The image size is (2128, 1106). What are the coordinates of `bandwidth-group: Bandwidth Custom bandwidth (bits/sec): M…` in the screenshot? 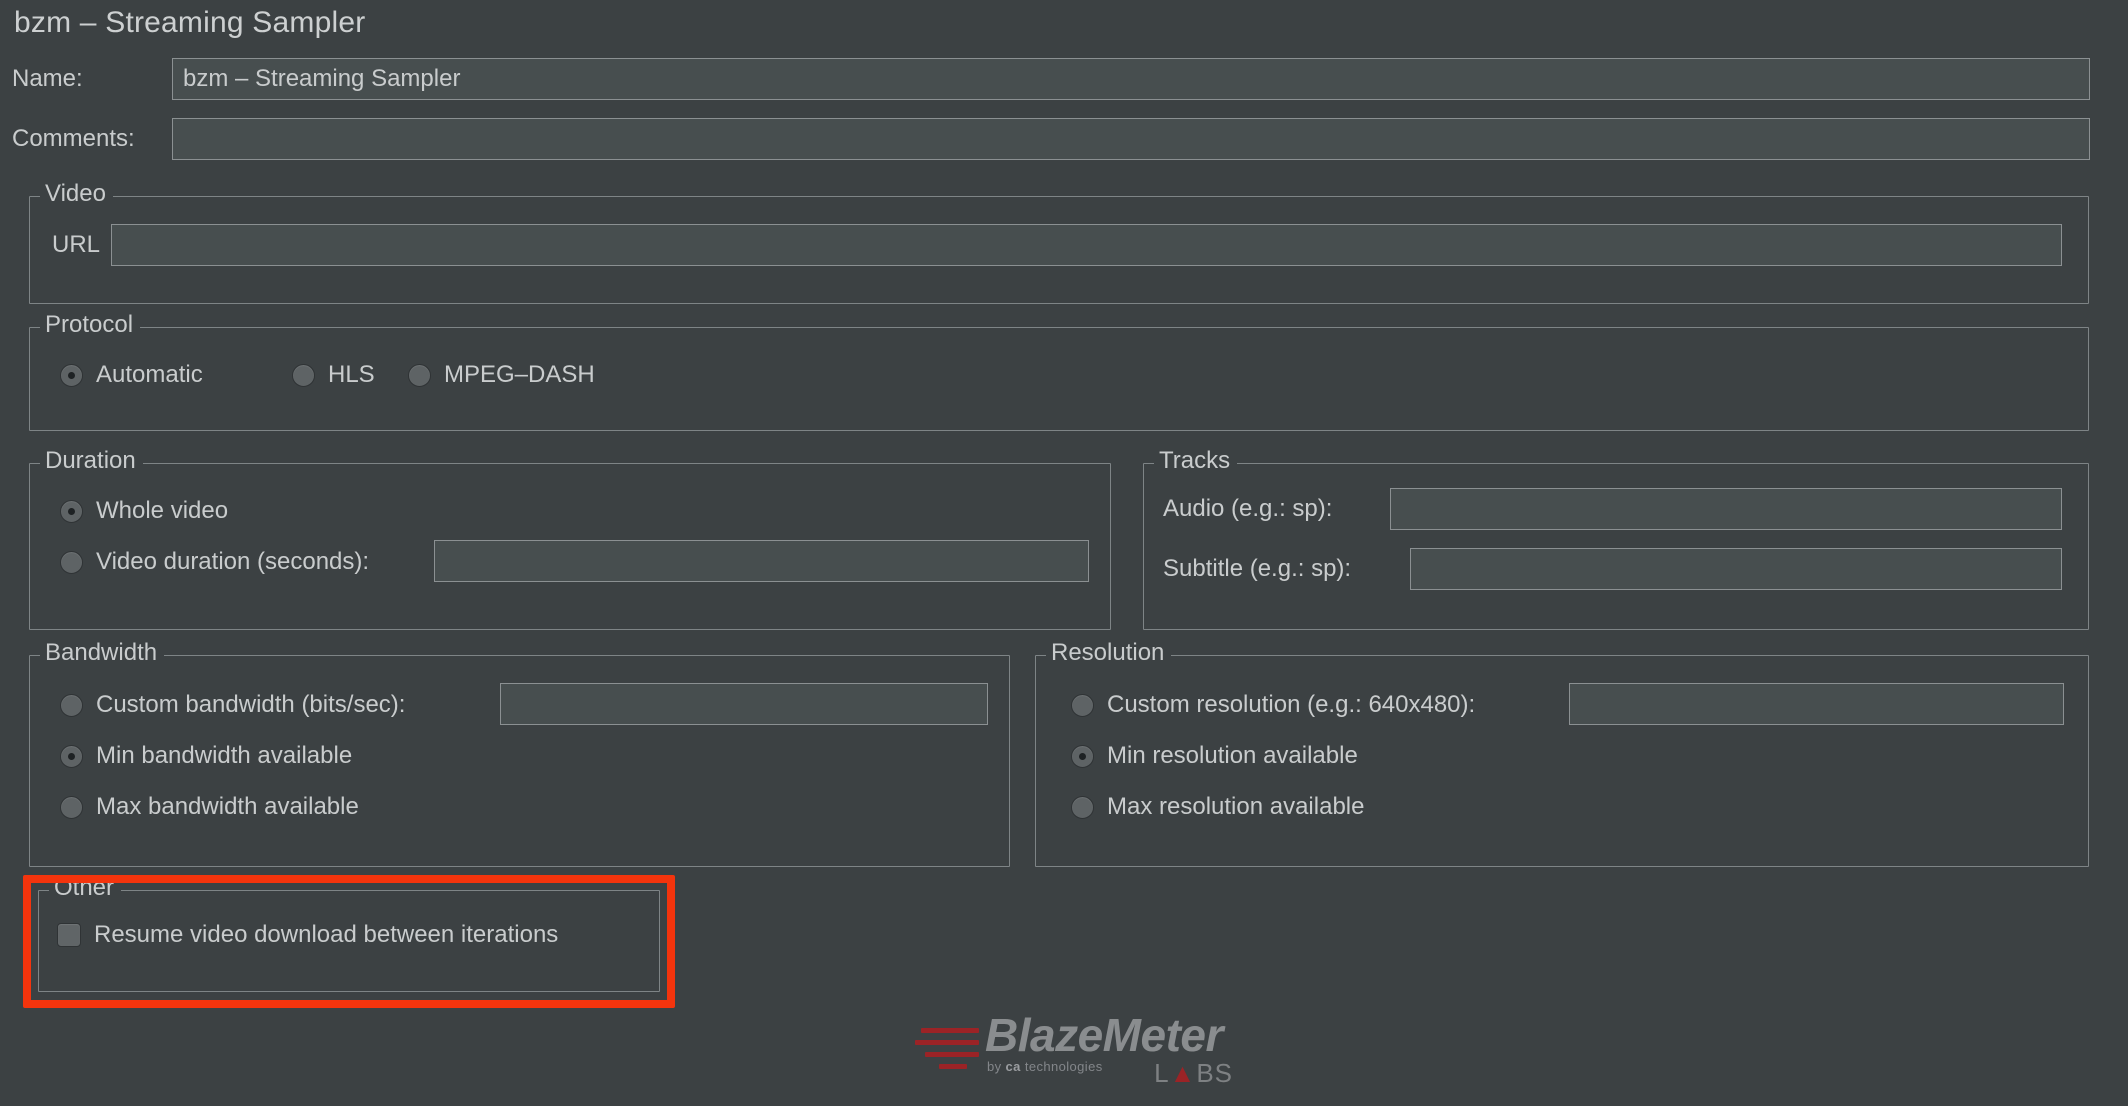 It's located at (519, 753).